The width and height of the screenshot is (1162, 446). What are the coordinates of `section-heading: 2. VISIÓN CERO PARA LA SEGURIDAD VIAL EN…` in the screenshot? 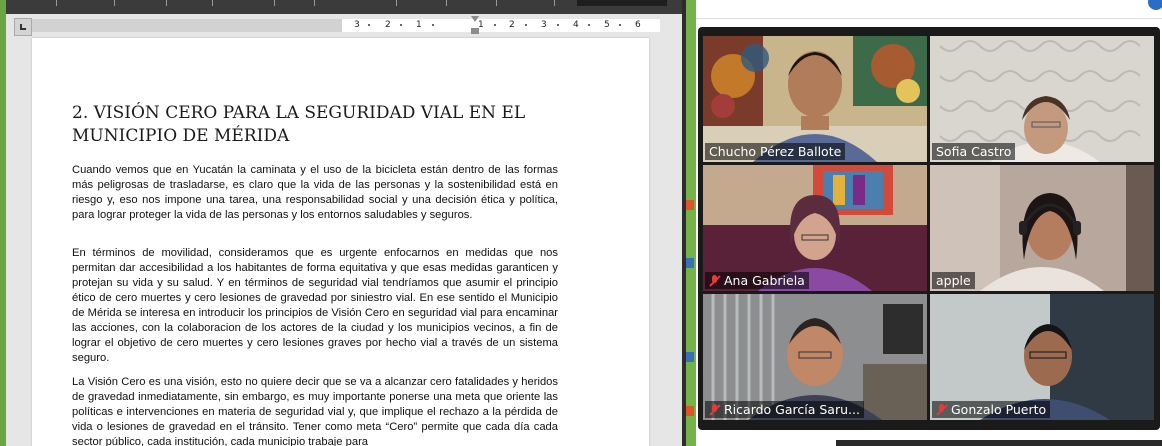 It's located at (299, 124).